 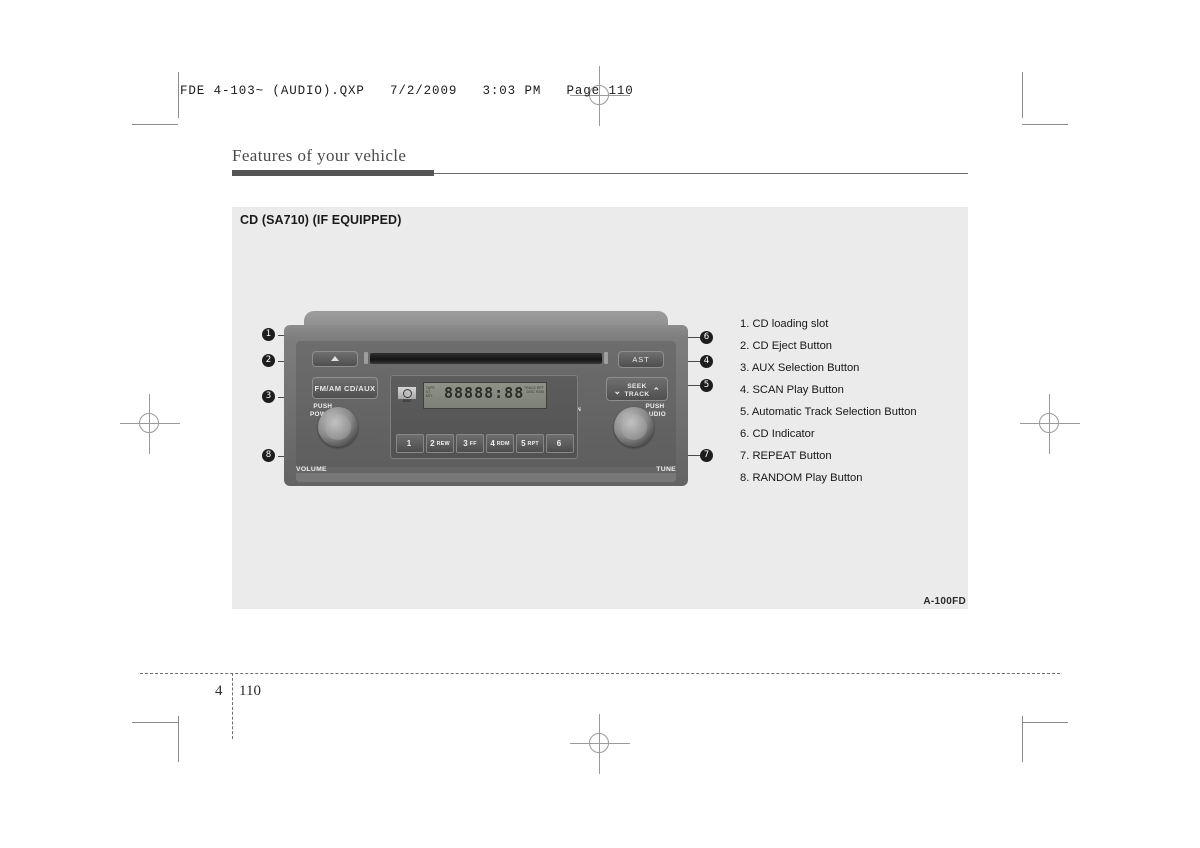 What do you see at coordinates (666, 469) in the screenshot?
I see `tune-label: TUNE` at bounding box center [666, 469].